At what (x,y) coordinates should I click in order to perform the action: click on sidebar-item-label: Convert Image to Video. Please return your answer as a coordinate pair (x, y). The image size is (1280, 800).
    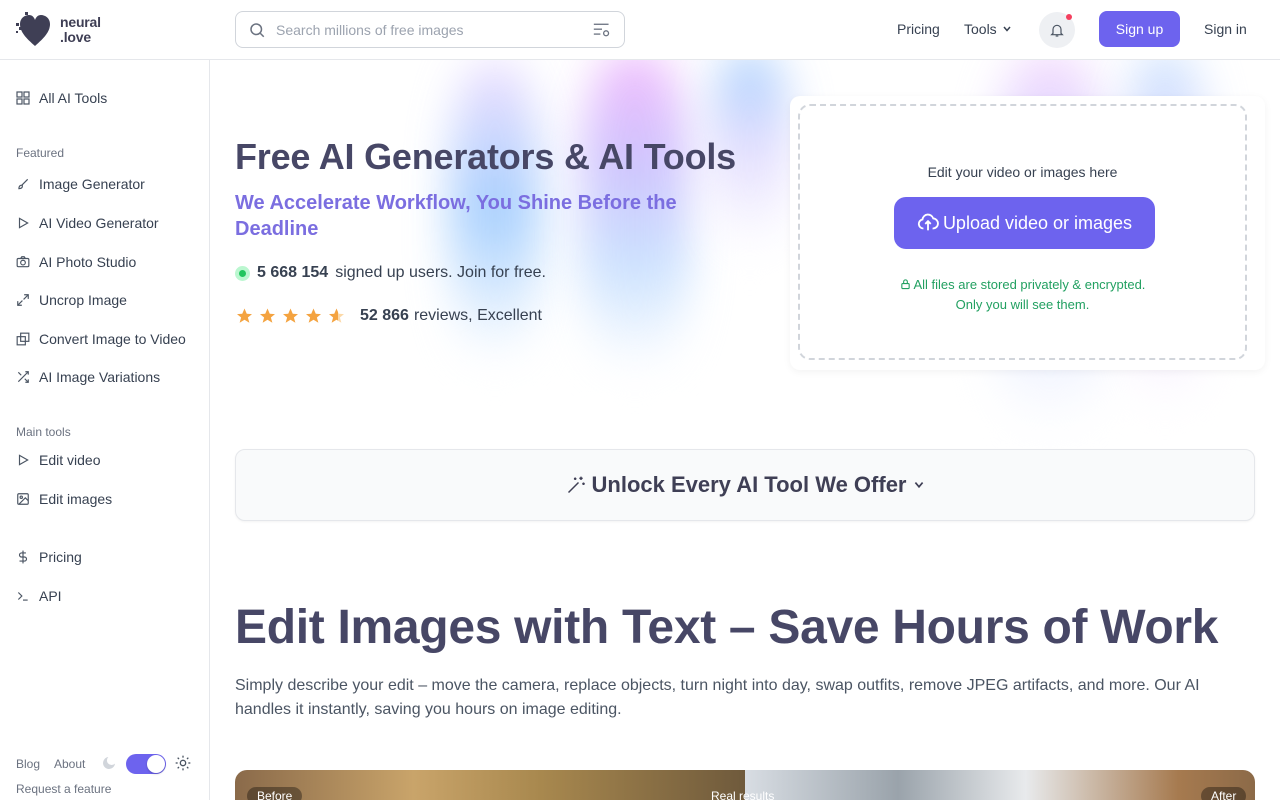
    Looking at the image, I should click on (112, 339).